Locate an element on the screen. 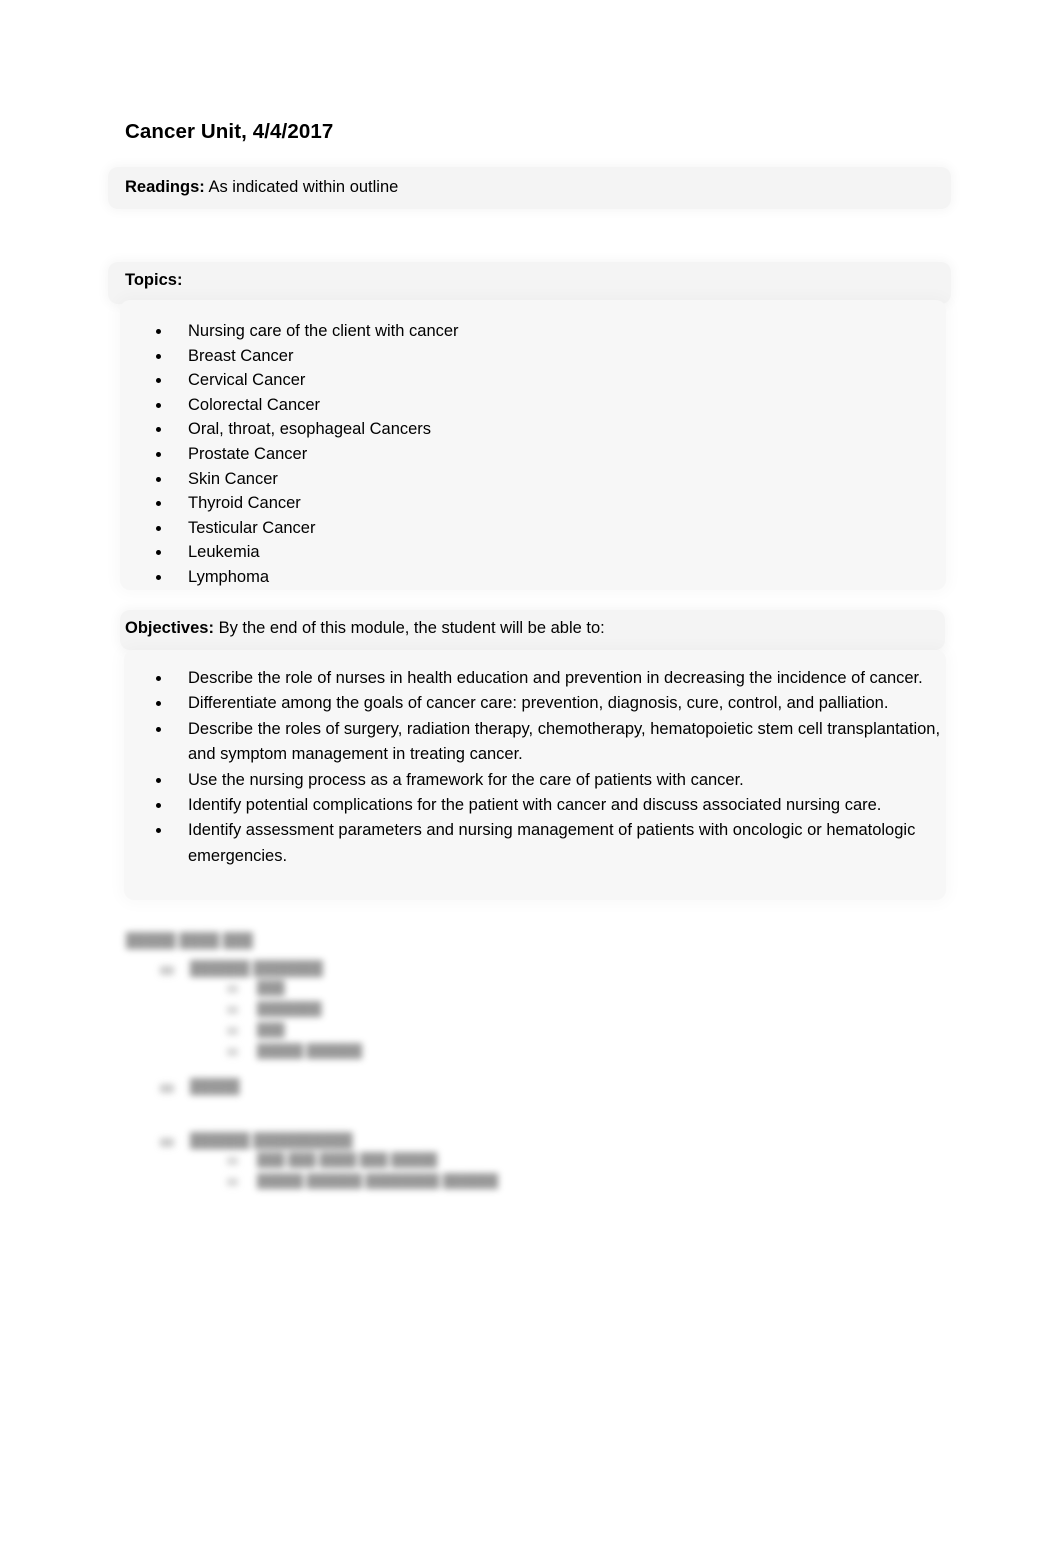  readings-heading: Readings: As indicated within outline is located at coordinates (261, 187).